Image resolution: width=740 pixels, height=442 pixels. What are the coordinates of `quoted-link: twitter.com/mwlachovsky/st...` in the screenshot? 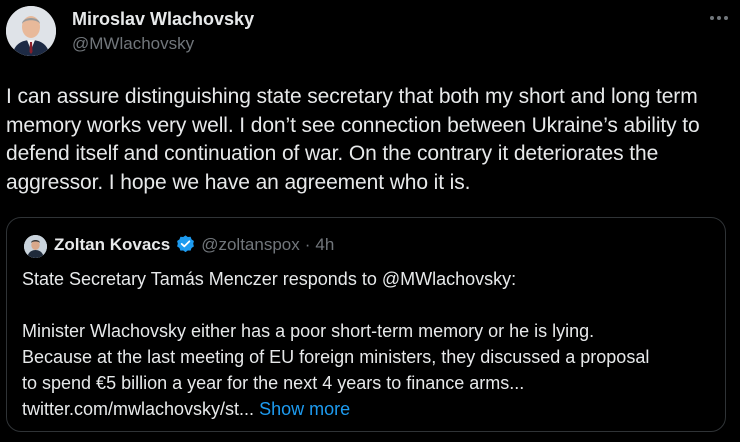 It's located at (138, 409).